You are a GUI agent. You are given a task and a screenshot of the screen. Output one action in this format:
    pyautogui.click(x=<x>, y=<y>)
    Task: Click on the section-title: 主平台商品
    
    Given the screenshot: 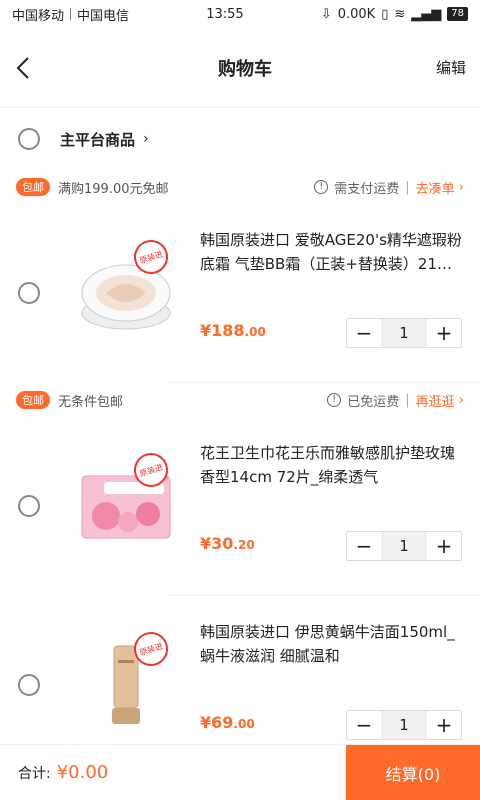 What is the action you would take?
    pyautogui.click(x=97, y=139)
    